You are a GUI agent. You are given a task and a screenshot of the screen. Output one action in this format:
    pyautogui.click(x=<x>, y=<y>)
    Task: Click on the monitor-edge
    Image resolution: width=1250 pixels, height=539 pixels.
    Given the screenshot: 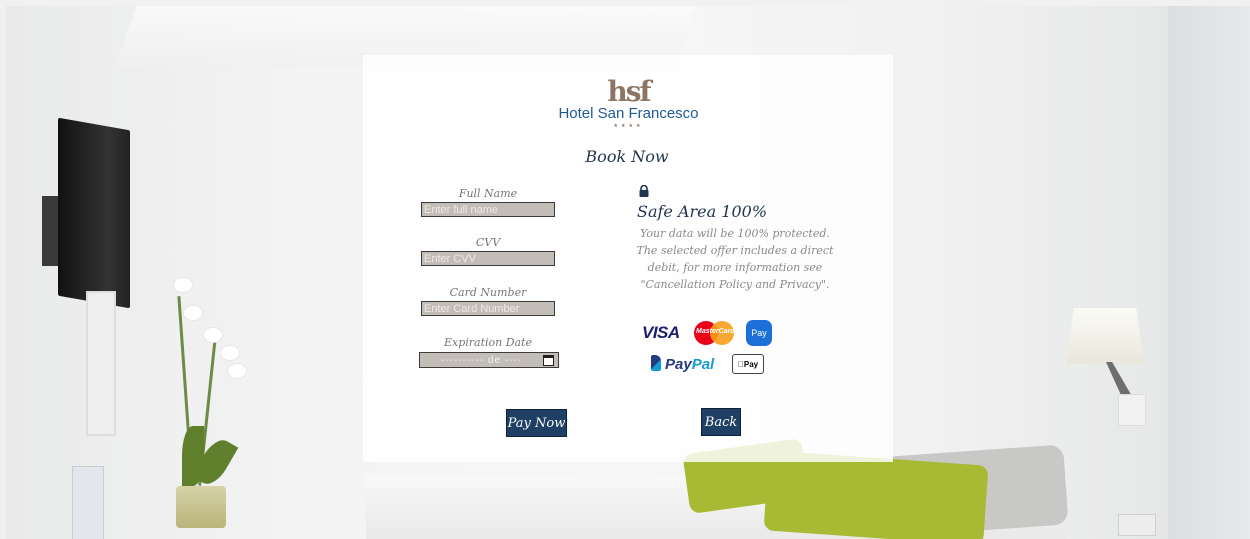 What is the action you would take?
    pyautogui.click(x=88, y=502)
    